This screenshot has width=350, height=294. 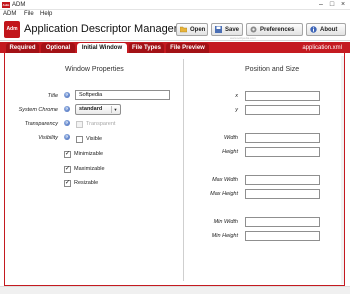 I want to click on info-icon, so click(x=313, y=29).